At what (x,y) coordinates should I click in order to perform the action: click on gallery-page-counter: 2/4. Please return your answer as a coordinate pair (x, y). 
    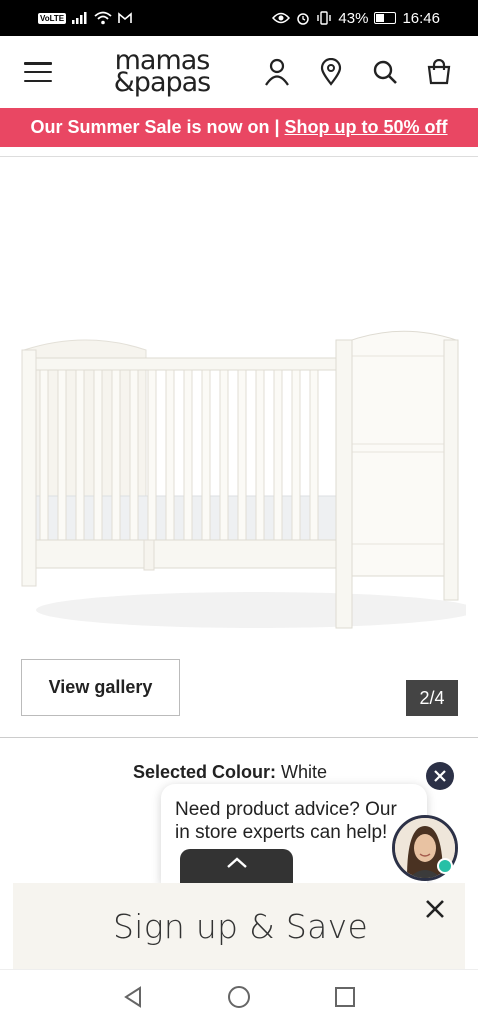
    Looking at the image, I should click on (432, 698).